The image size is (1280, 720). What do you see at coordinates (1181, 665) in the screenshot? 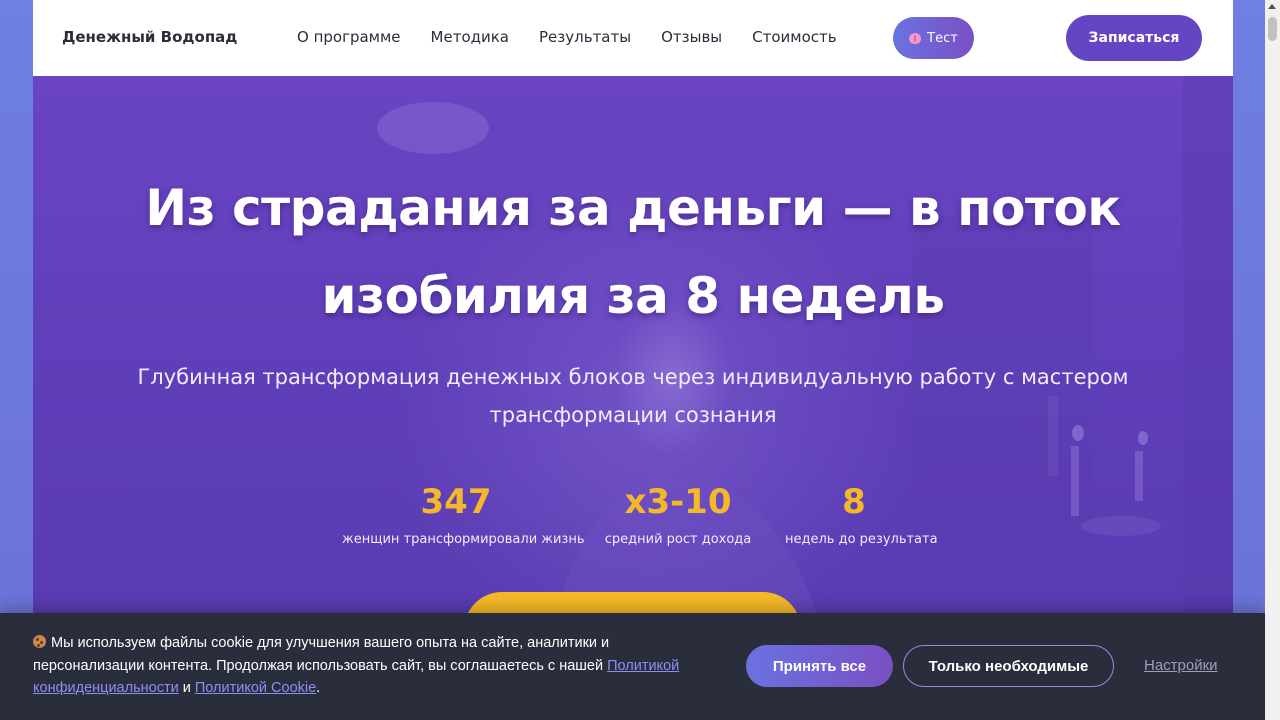
I see `cookie-settings-link: Настройки` at bounding box center [1181, 665].